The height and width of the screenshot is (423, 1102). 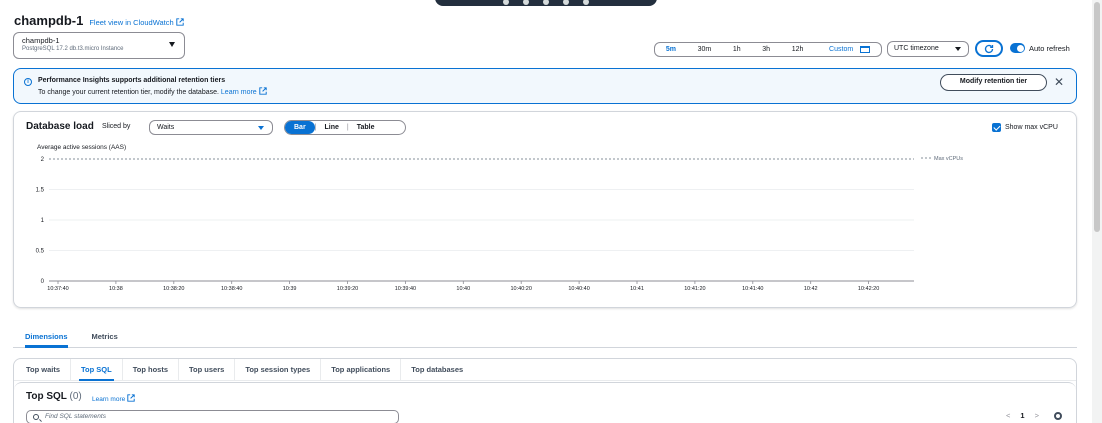 I want to click on instance-name: champdb-1, so click(x=41, y=40).